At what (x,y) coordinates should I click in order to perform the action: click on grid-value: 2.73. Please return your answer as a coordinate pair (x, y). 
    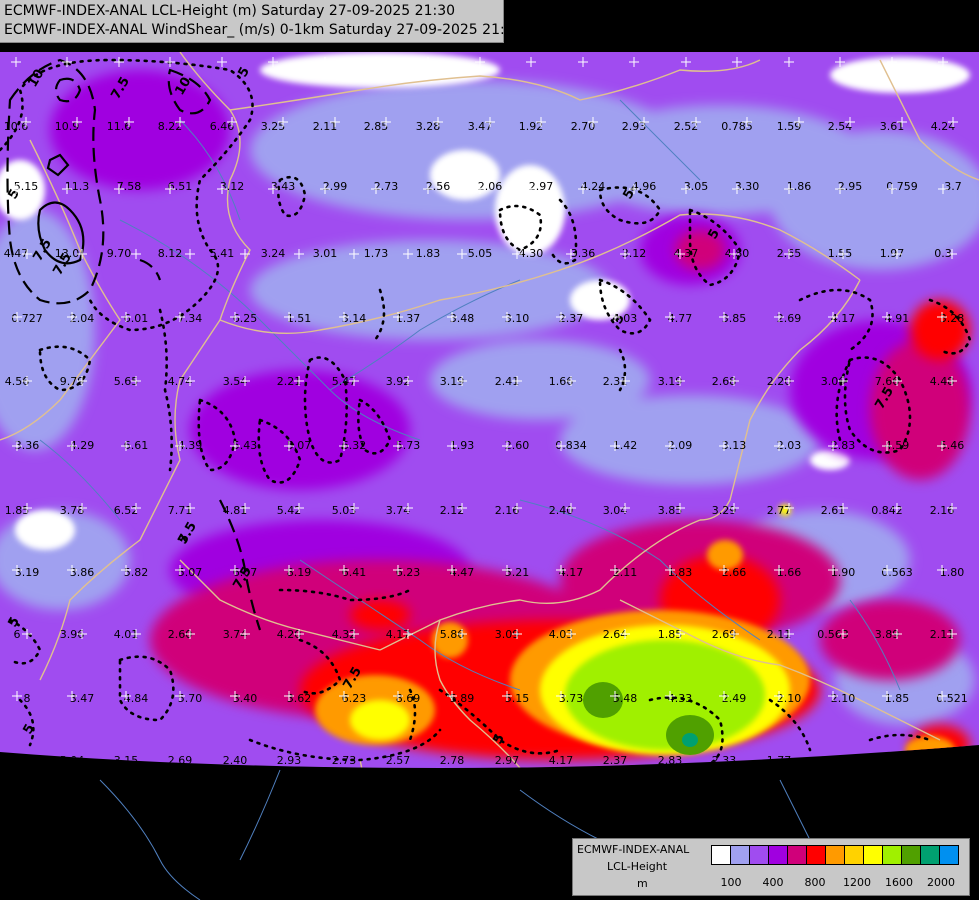
    Looking at the image, I should click on (386, 186).